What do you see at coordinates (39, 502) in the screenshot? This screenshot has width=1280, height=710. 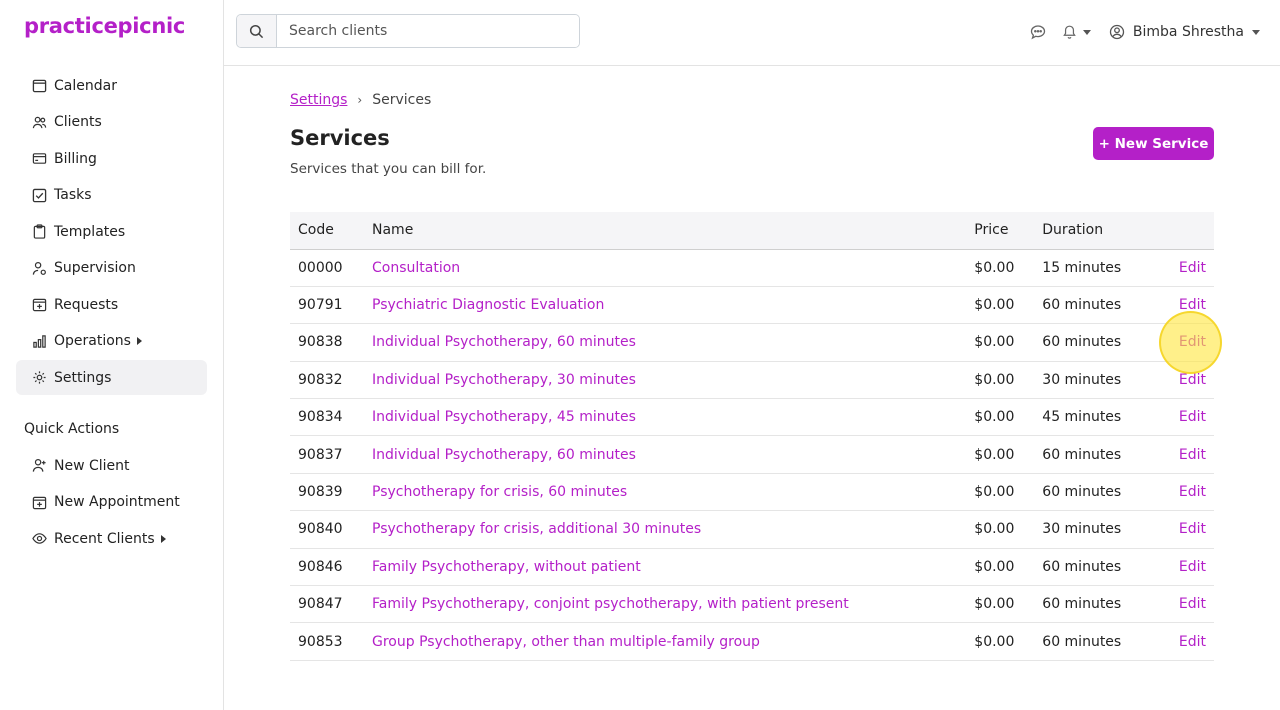 I see `calendar-plus-icon` at bounding box center [39, 502].